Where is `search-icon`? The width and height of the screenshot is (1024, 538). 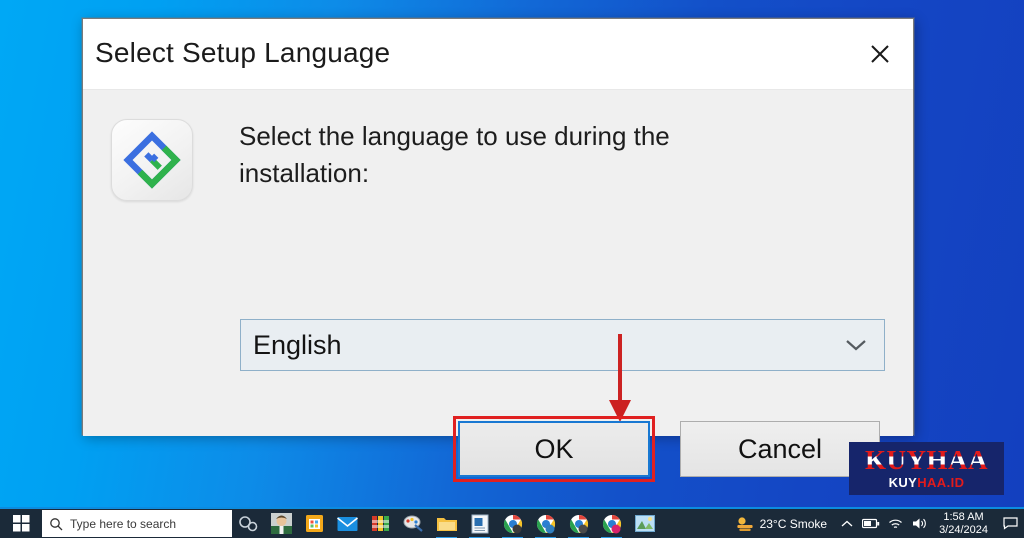
search-icon is located at coordinates (56, 524).